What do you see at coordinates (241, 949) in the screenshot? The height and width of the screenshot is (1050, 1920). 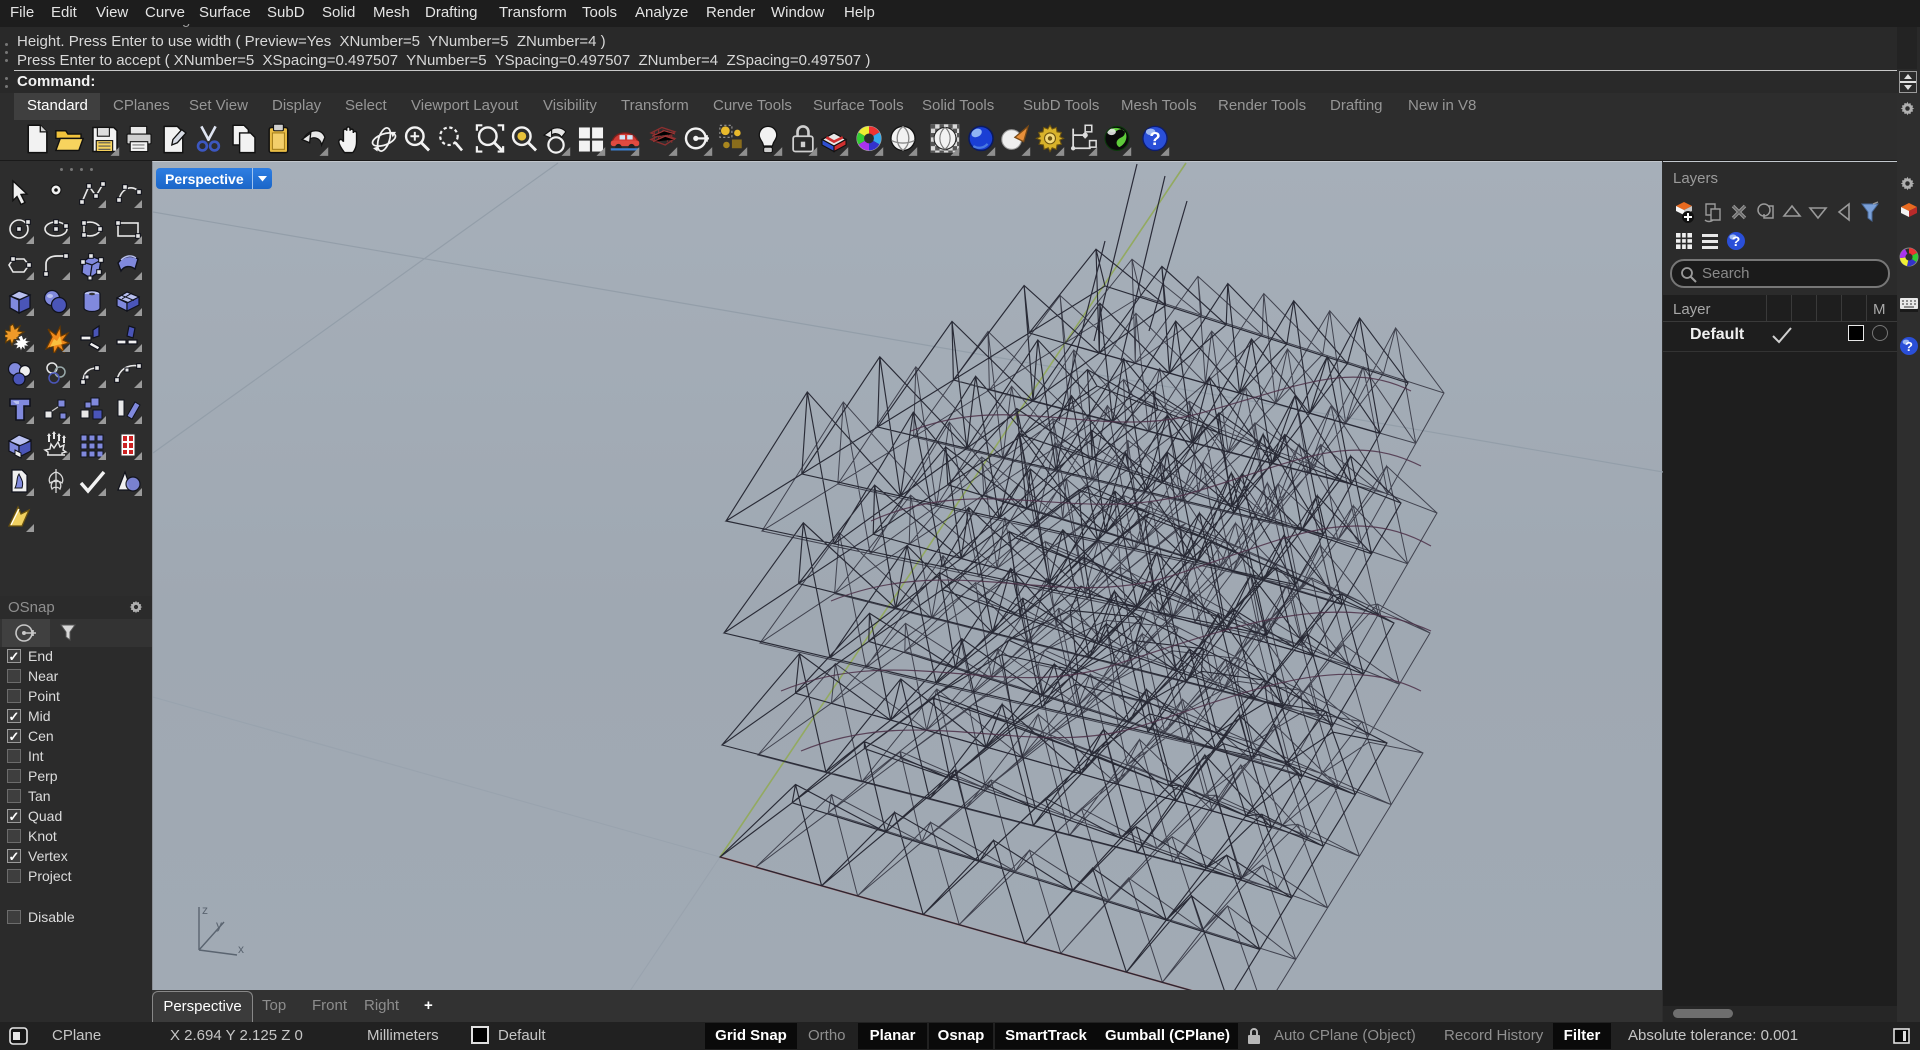 I see `svg-text: x` at bounding box center [241, 949].